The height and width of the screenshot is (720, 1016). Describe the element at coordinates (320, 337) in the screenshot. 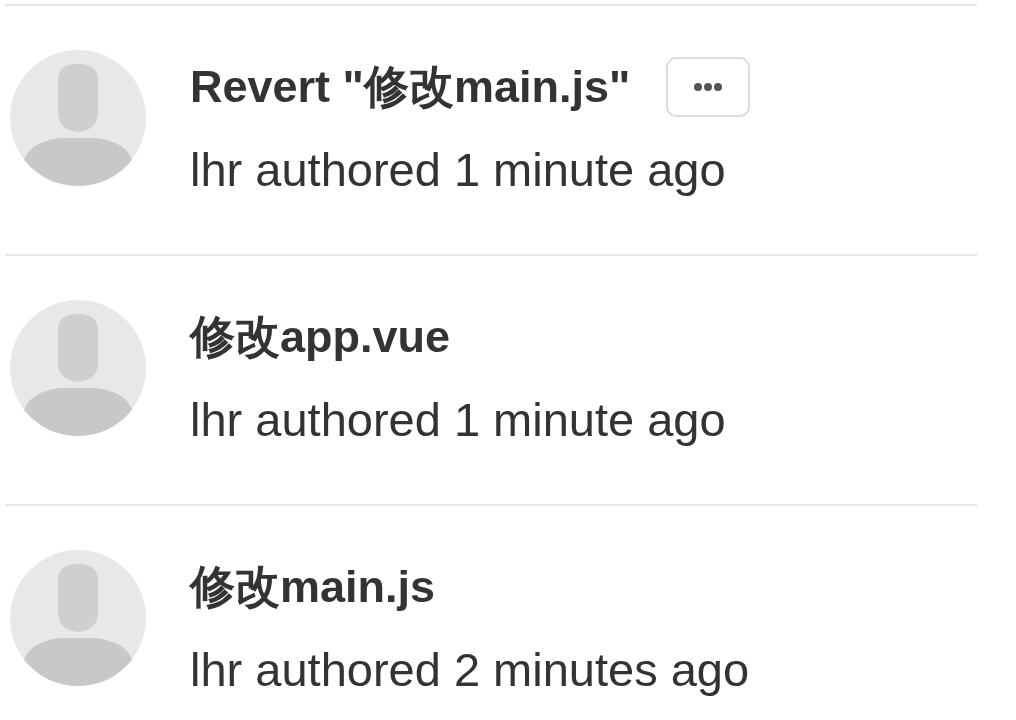

I see `commit-title: 修改app.vue` at that location.